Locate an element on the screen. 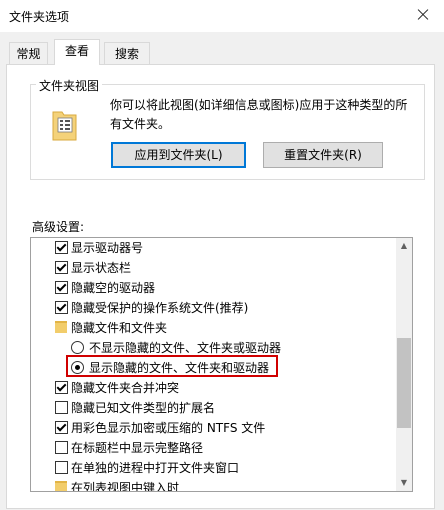 The width and height of the screenshot is (444, 510). list-item-label: 用彩色显示加密或压缩的 NTFS 文件 is located at coordinates (168, 428).